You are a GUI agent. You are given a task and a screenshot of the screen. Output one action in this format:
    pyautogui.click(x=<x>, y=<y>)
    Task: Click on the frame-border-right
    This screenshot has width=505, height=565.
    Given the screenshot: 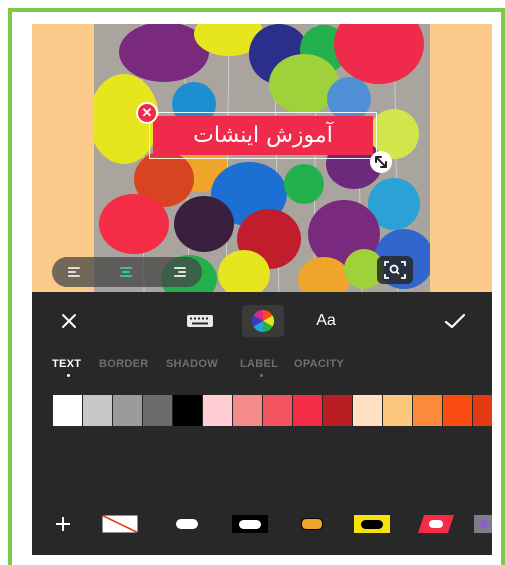 What is the action you would take?
    pyautogui.click(x=503, y=286)
    